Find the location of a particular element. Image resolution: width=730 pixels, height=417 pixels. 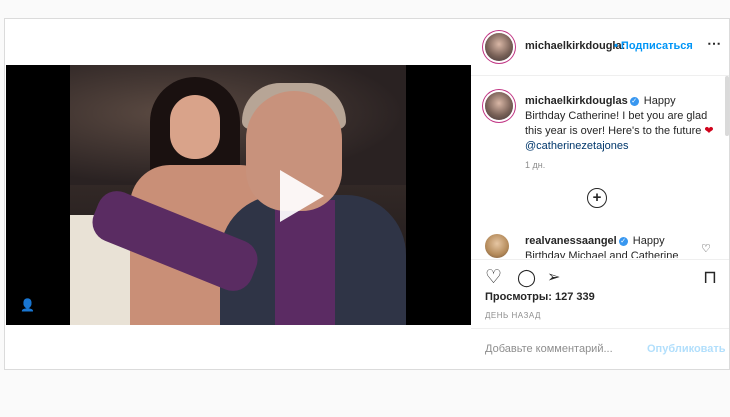

post-date: ДЕНЬ НАЗАД is located at coordinates (513, 315).